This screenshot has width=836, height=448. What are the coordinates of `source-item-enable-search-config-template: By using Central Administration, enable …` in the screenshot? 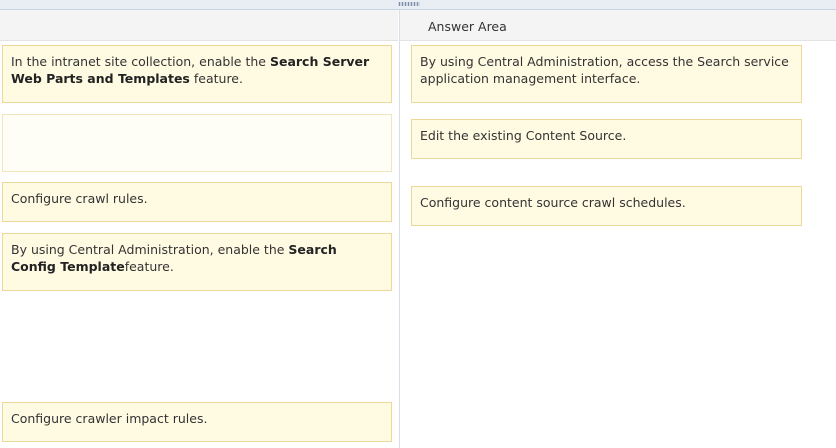 It's located at (197, 262).